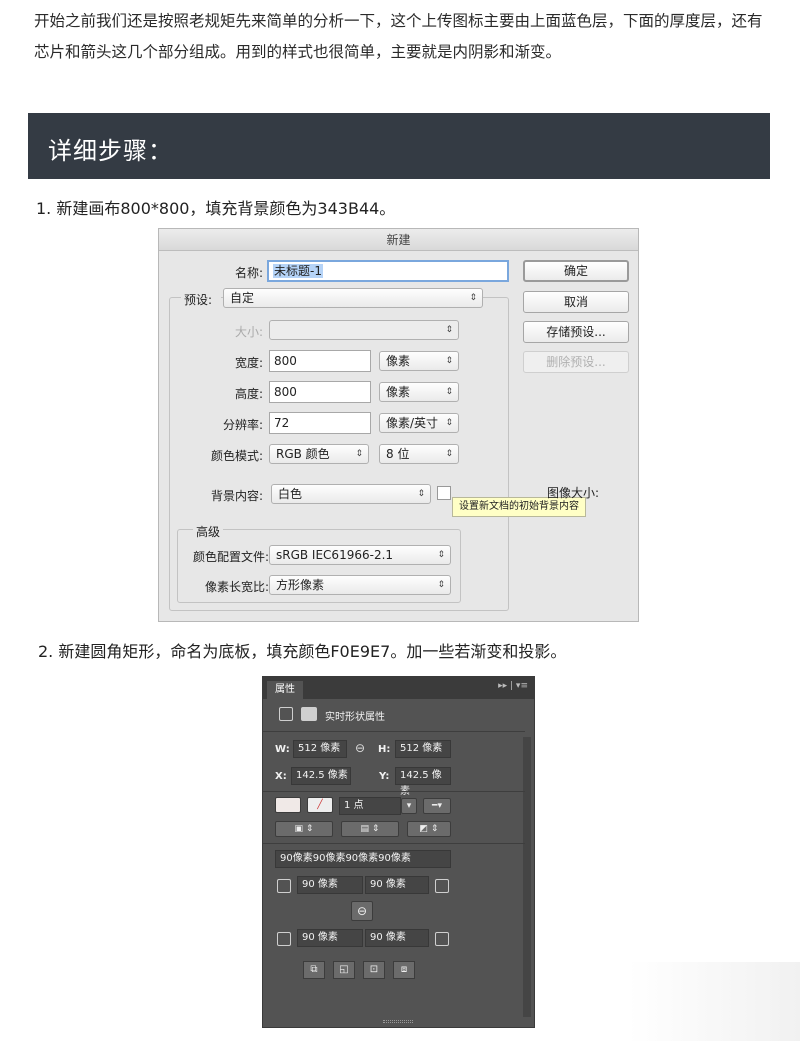  Describe the element at coordinates (370, 806) in the screenshot. I see `stroke-width-input: 1 点` at that location.